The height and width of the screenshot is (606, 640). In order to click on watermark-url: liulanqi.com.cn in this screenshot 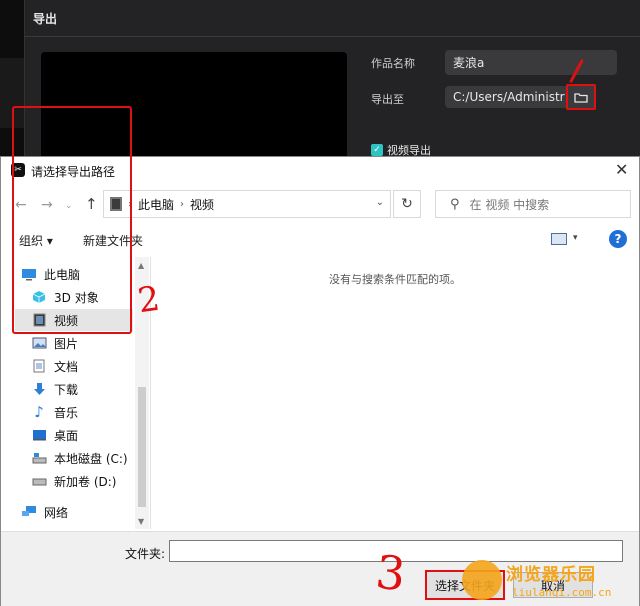, I will do `click(562, 592)`.